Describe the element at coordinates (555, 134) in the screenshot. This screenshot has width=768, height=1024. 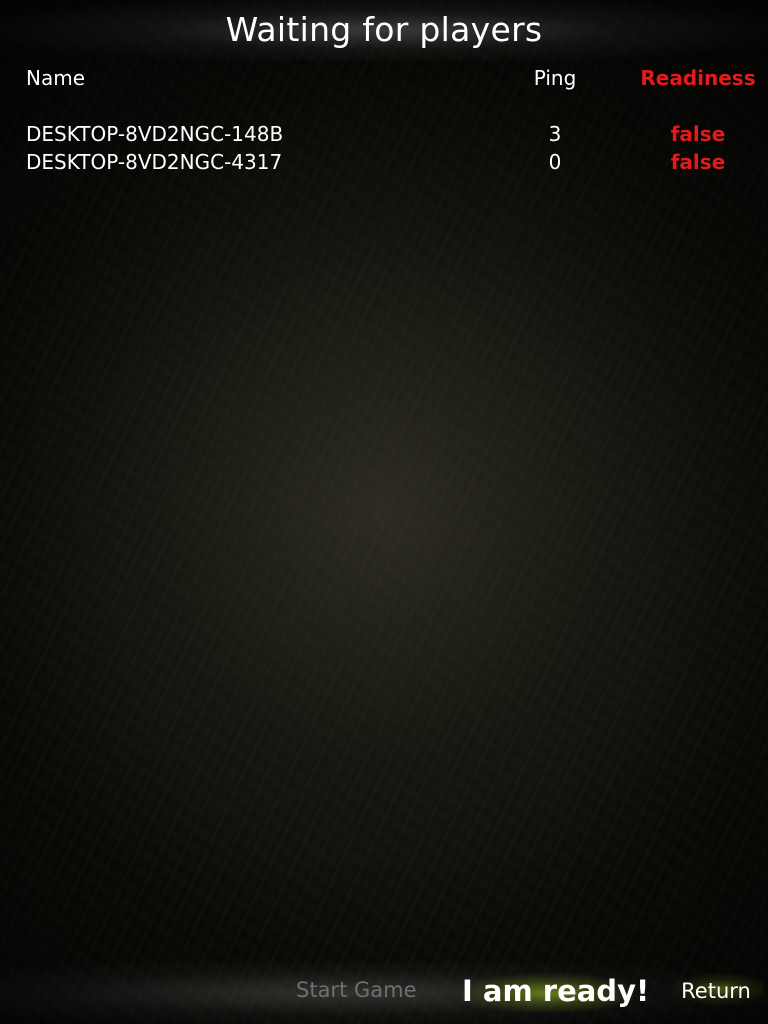
I see `player-ping: 3` at that location.